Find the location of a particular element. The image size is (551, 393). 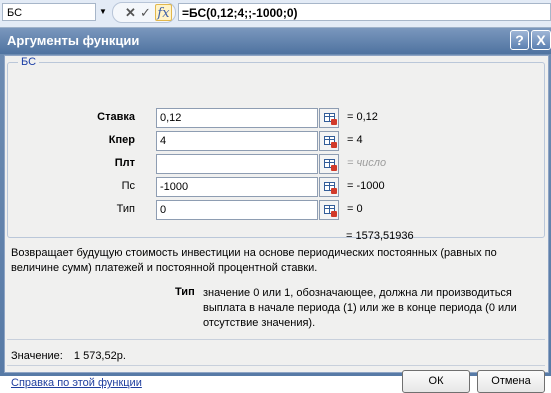

enter-check-icon: ✓ is located at coordinates (145, 12).